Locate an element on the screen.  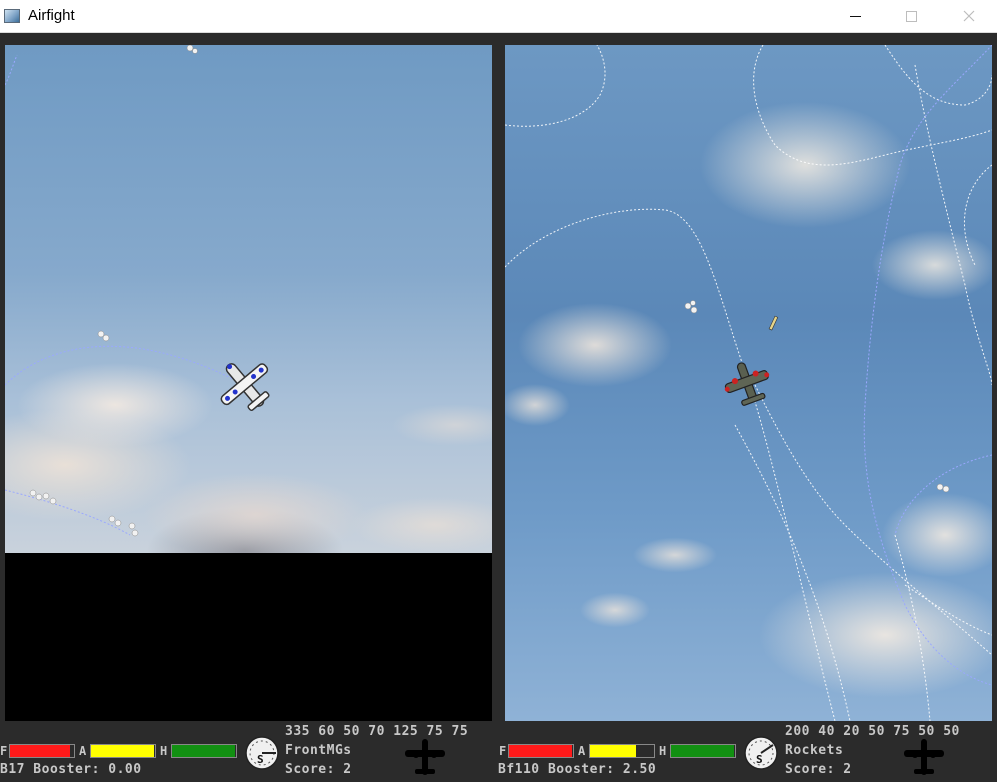
maximize-button is located at coordinates (911, 16).